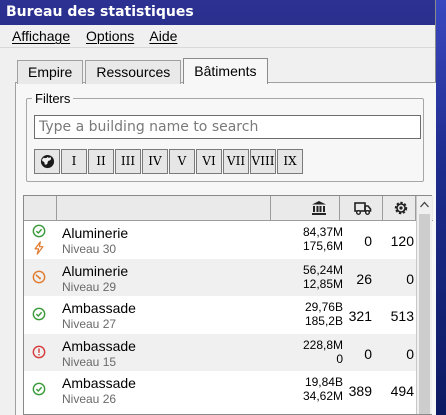 This screenshot has height=415, width=446. Describe the element at coordinates (319, 208) in the screenshot. I see `bank-icon` at that location.